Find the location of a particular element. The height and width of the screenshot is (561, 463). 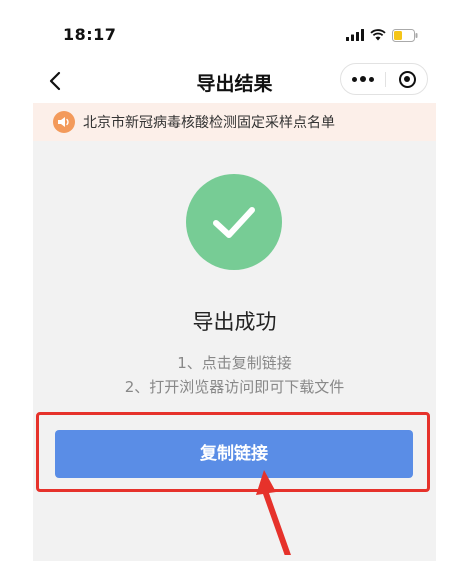

instruction-steps: 1、点击复制链接 2、打开浏览器访问即可下载文件 is located at coordinates (234, 375).